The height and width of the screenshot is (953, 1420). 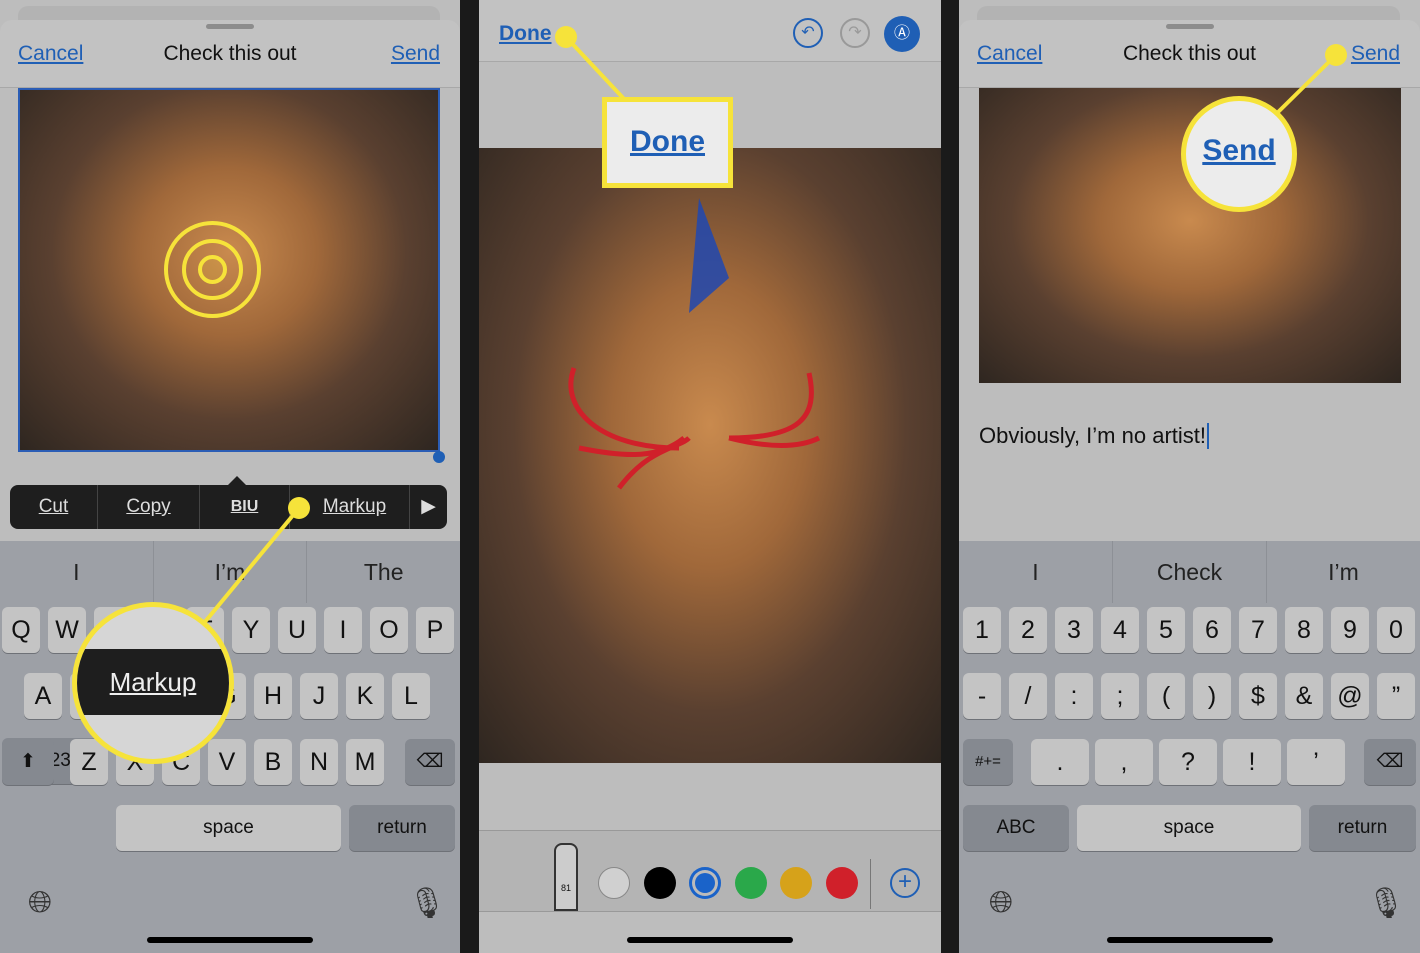 I want to click on send-magnified-callout: Send, so click(x=1239, y=154).